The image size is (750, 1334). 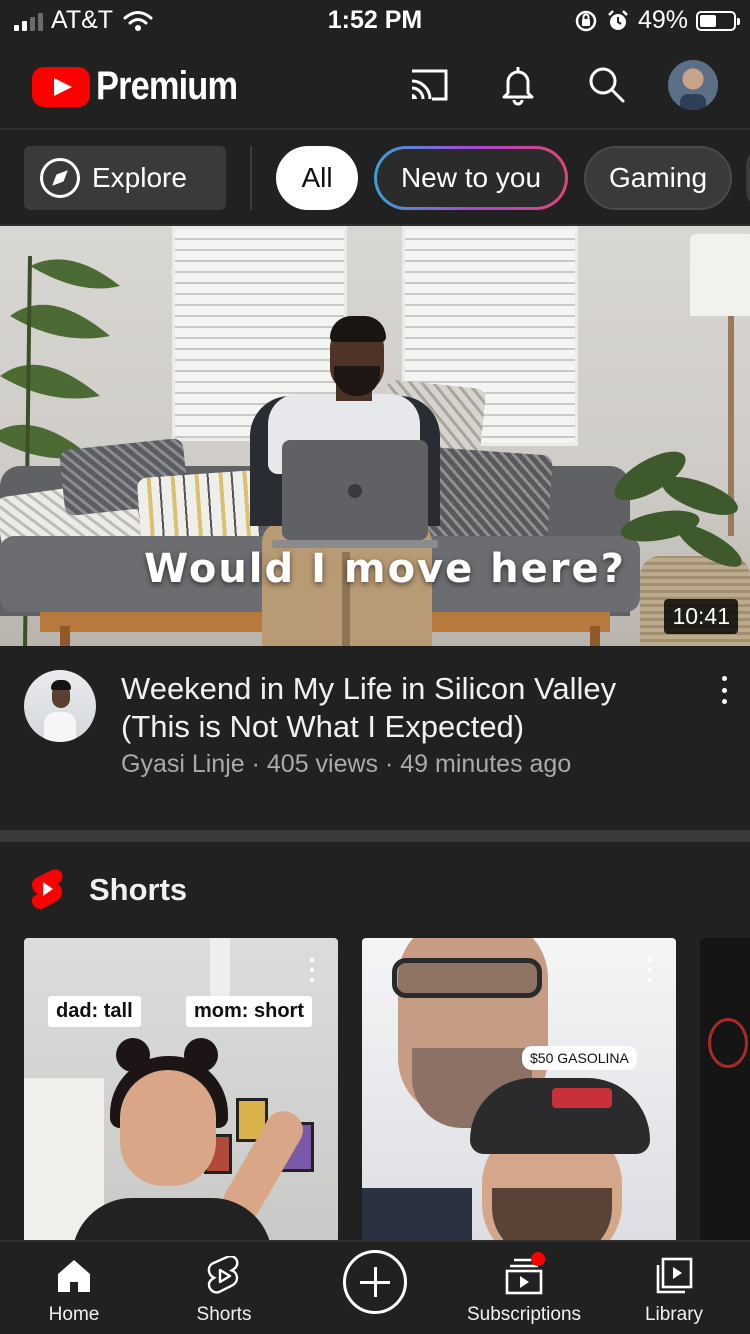 I want to click on alarm-icon, so click(x=618, y=19).